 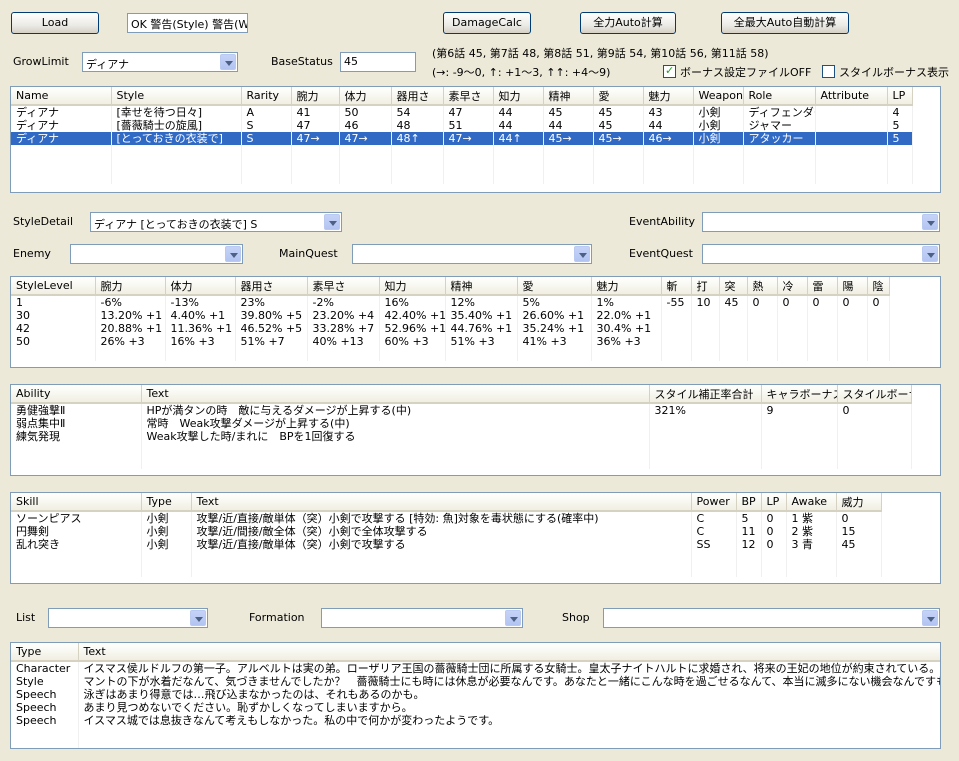 What do you see at coordinates (472, 254) in the screenshot?
I see `main-quest-select` at bounding box center [472, 254].